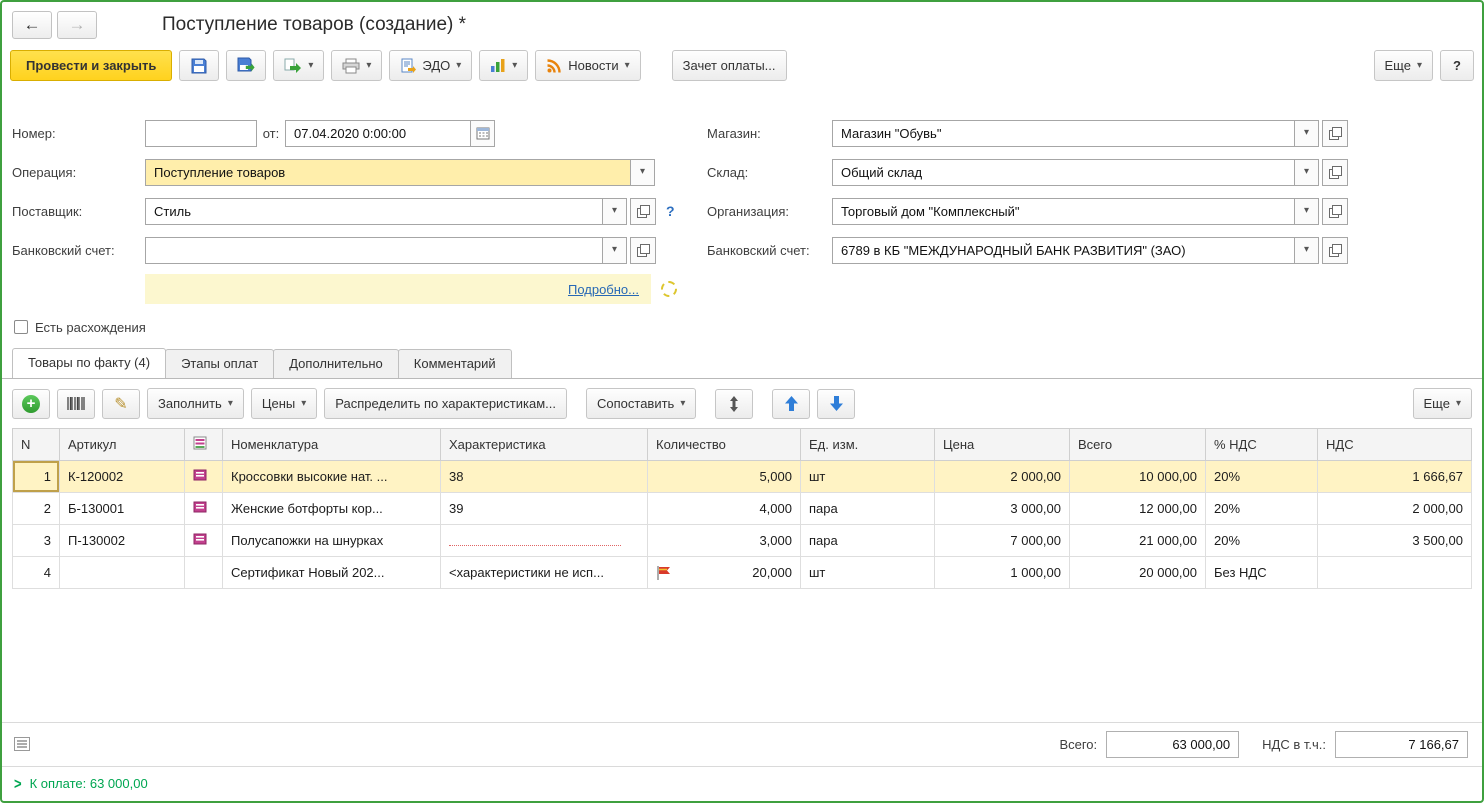 Image resolution: width=1484 pixels, height=803 pixels. I want to click on cell-total: 10 000,00, so click(1137, 476).